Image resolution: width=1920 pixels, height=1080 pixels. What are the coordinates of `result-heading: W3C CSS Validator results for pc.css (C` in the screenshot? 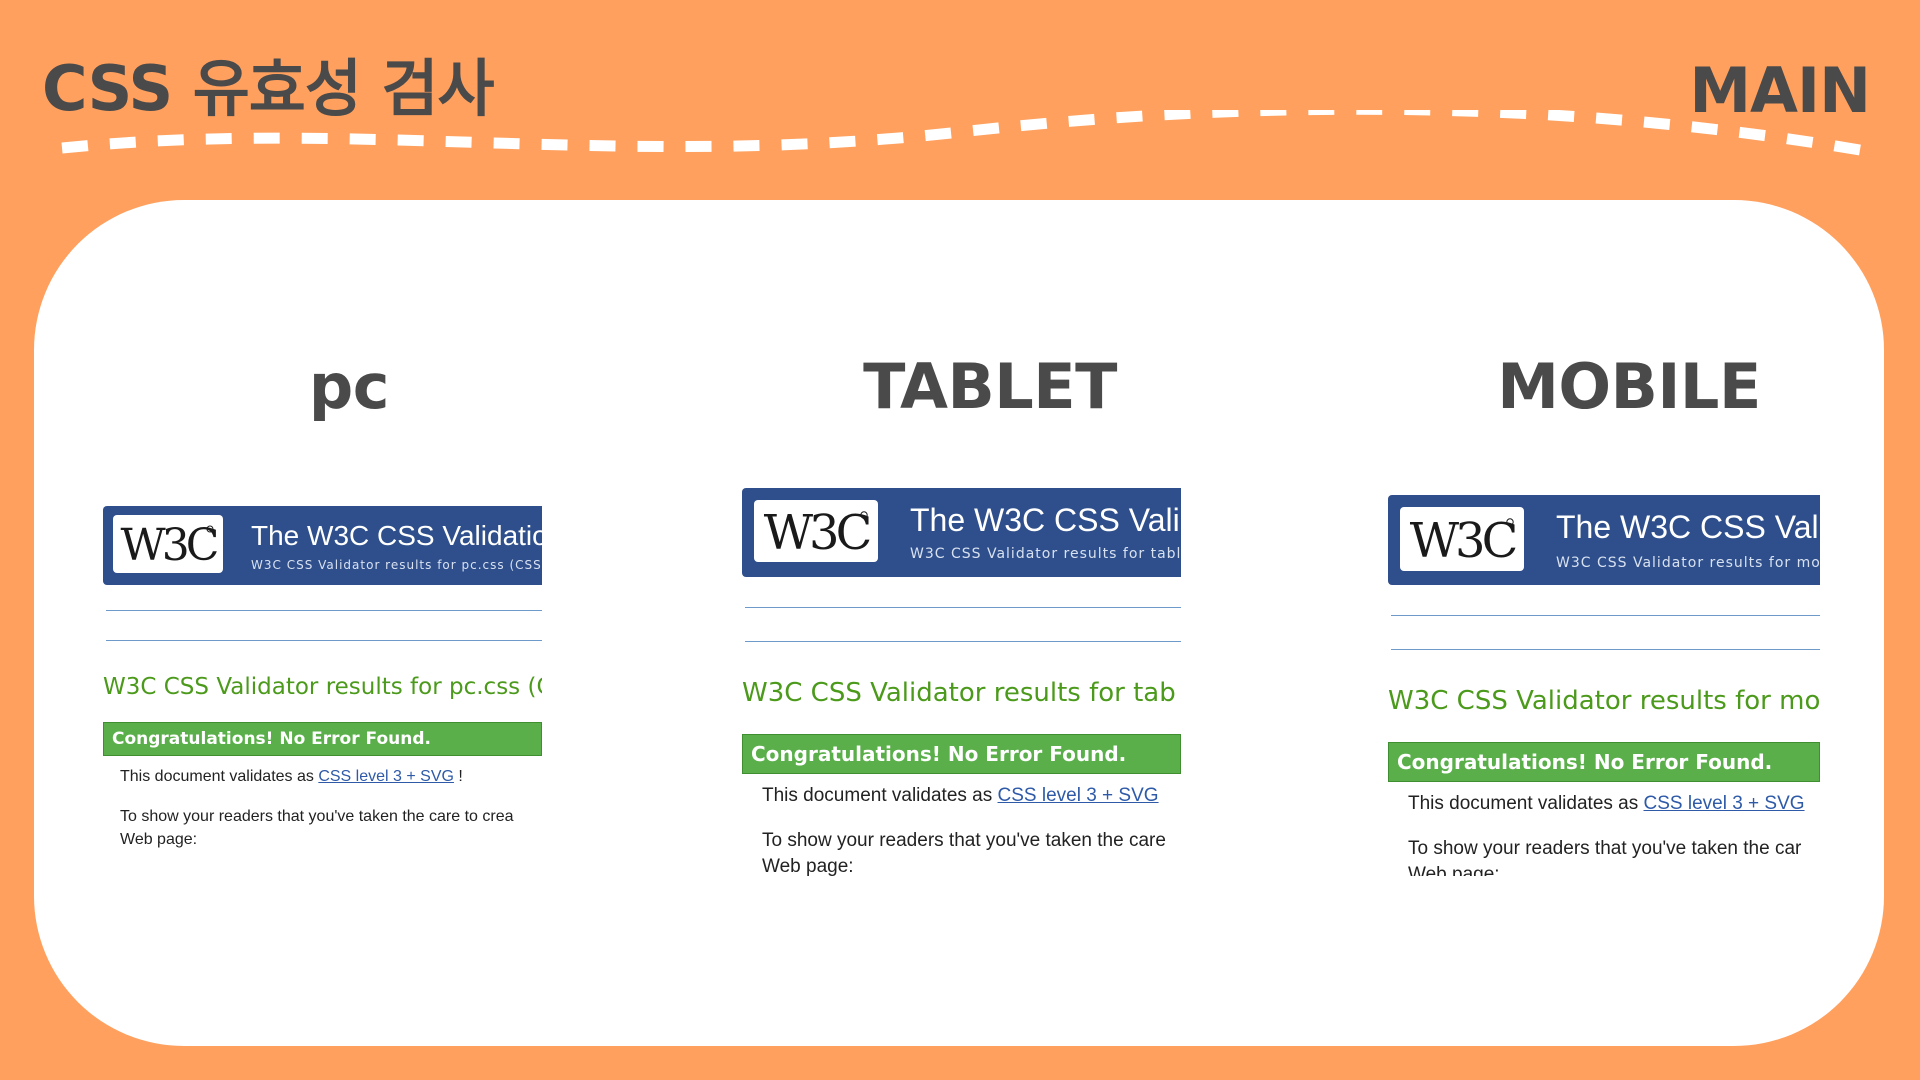 It's located at (322, 687).